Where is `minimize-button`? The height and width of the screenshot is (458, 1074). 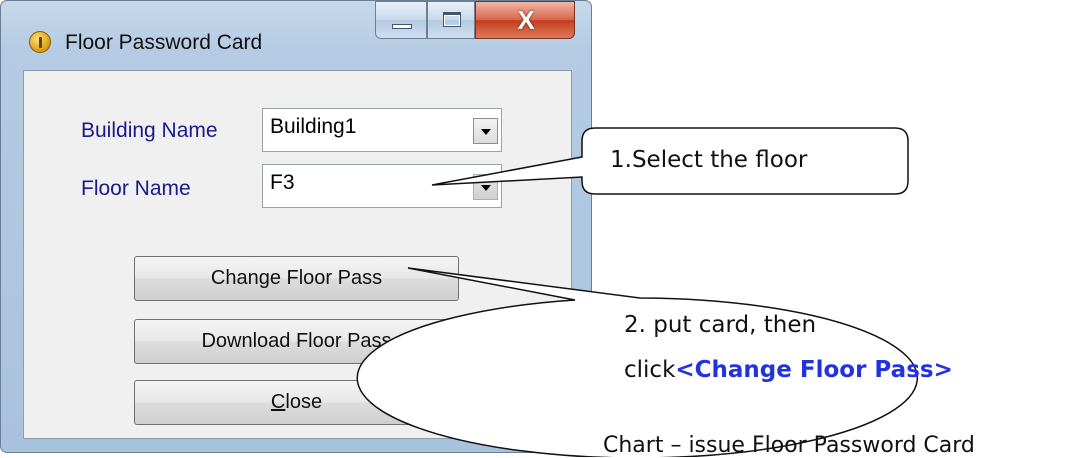 minimize-button is located at coordinates (401, 20).